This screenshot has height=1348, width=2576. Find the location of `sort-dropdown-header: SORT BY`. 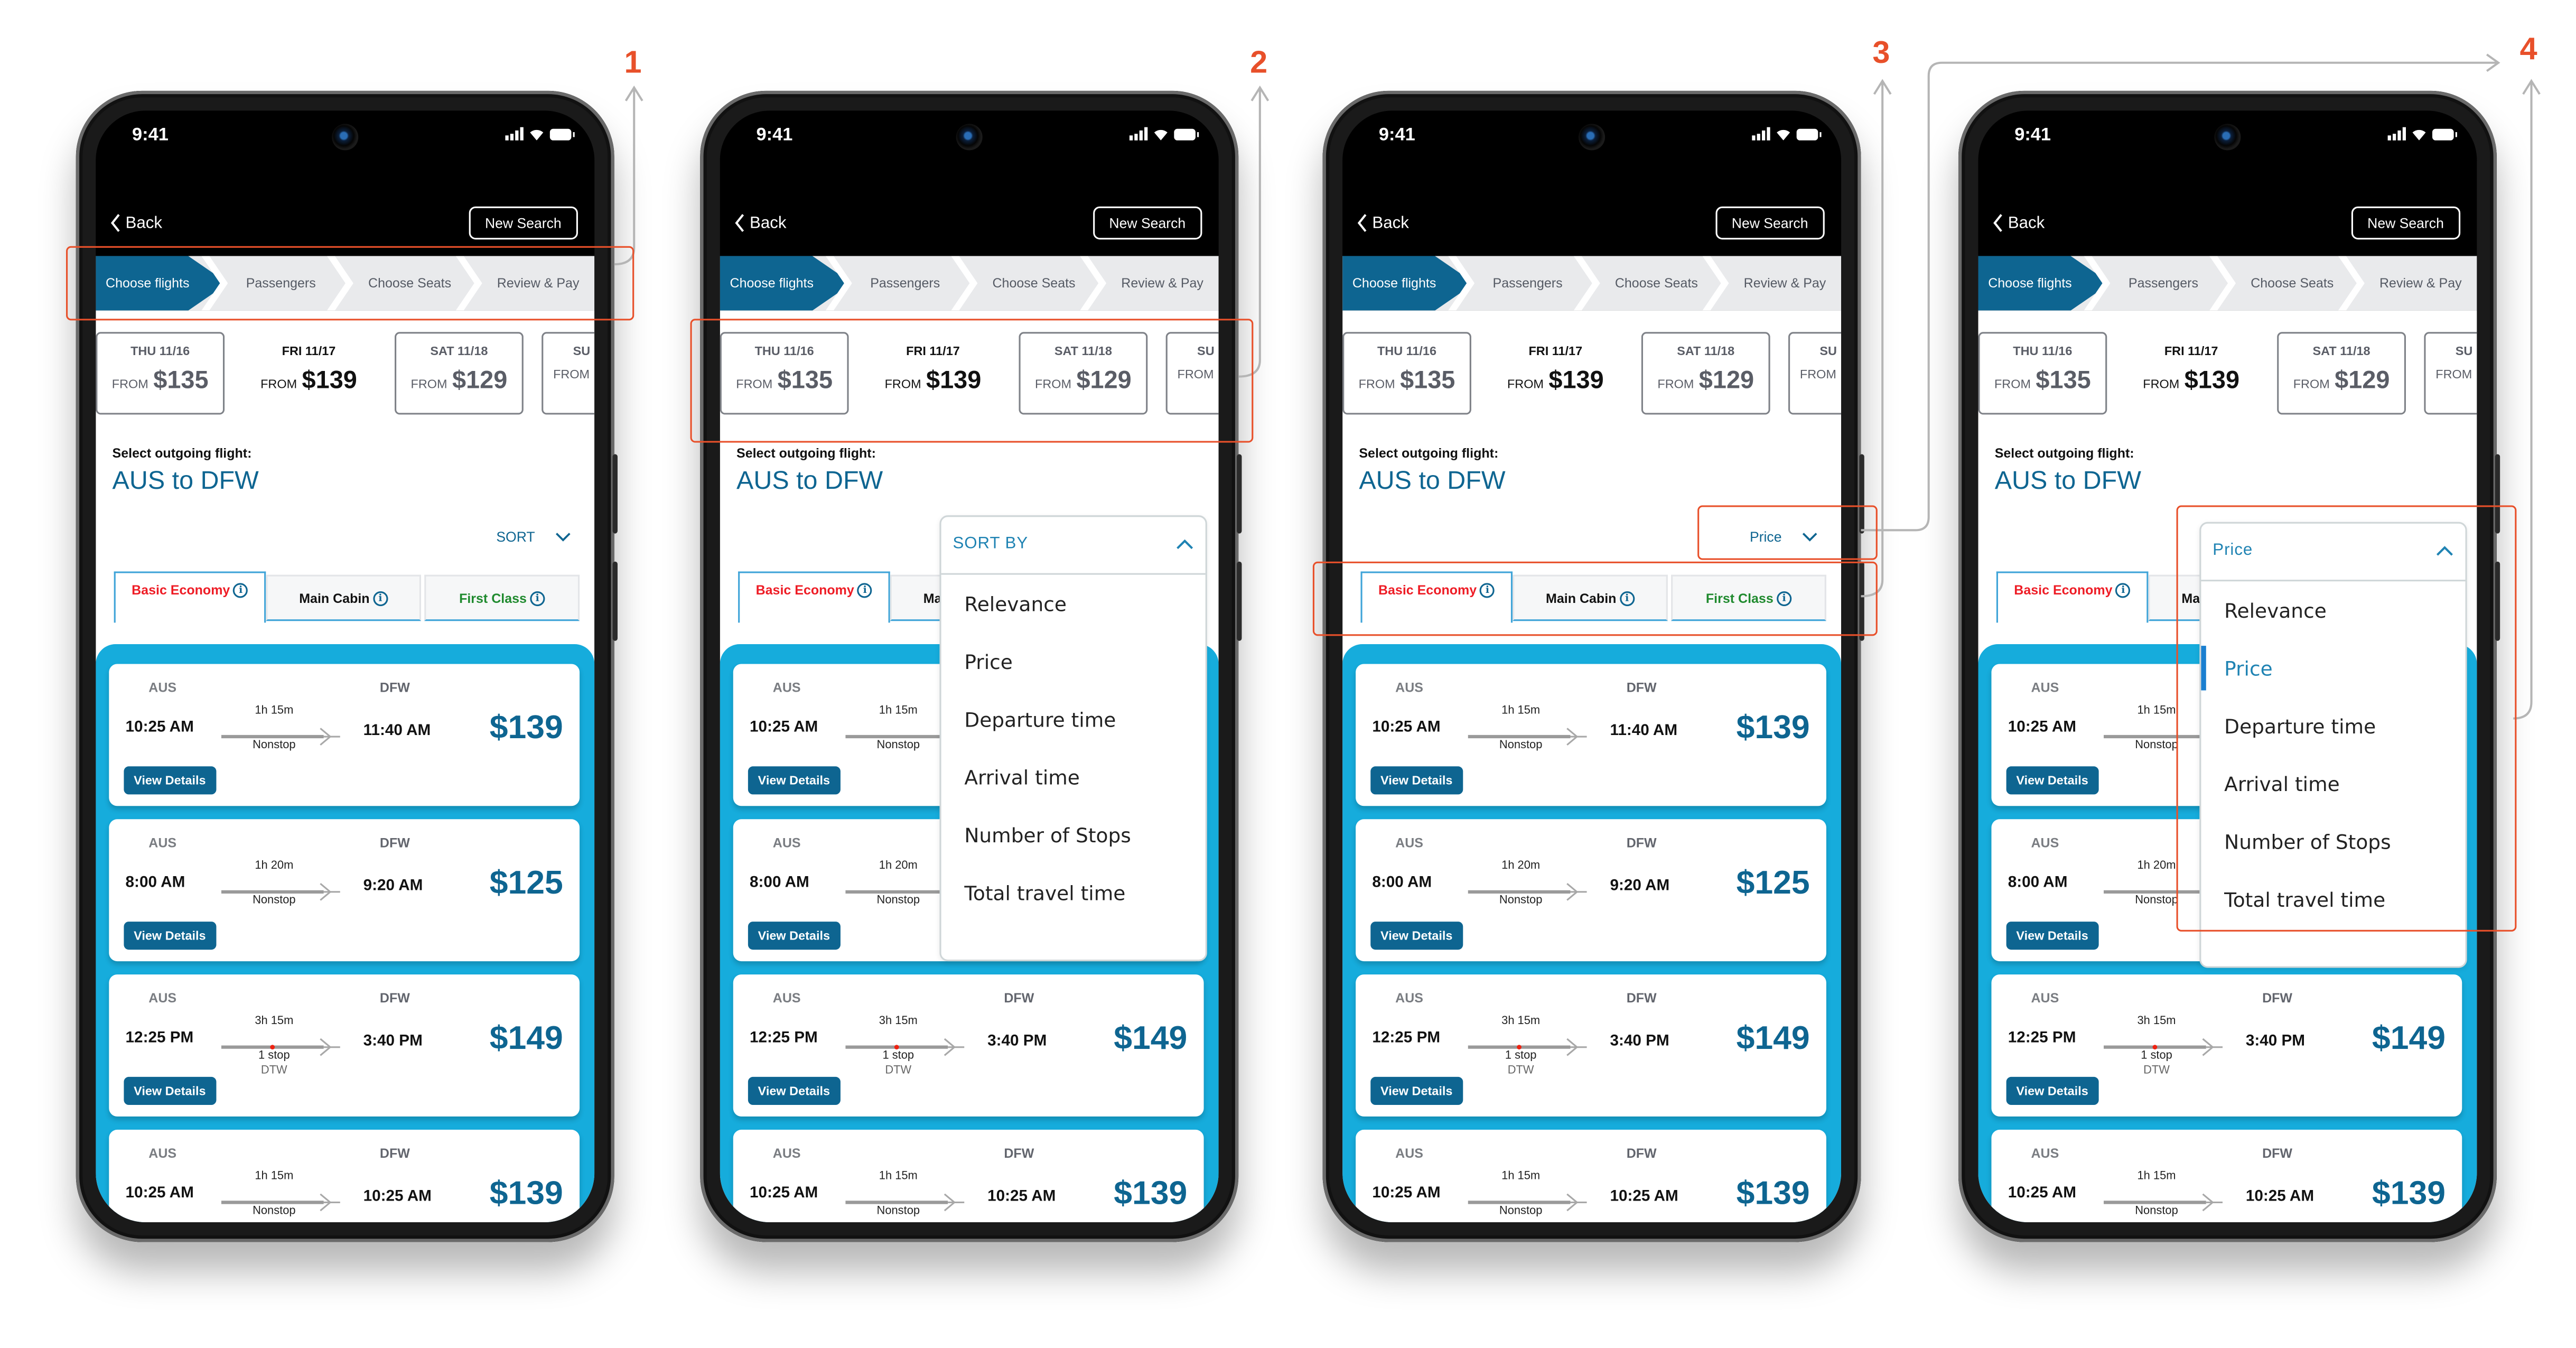

sort-dropdown-header: SORT BY is located at coordinates (1073, 546).